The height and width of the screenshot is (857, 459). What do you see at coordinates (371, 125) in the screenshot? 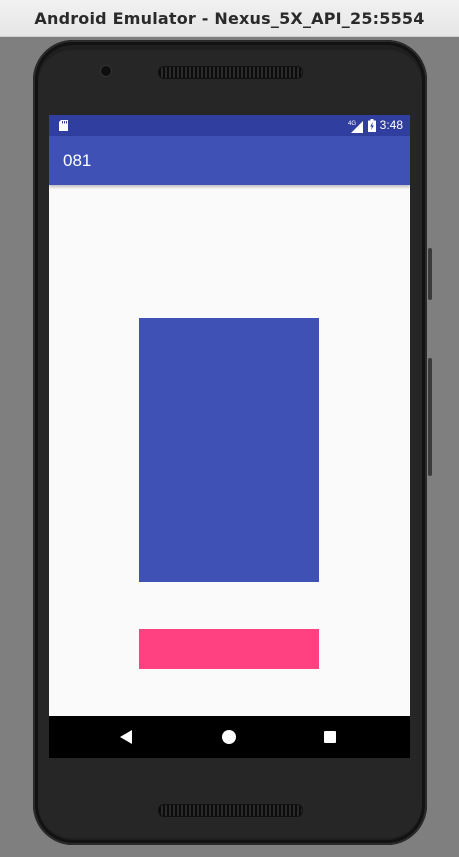
I see `battery-charging-icon` at bounding box center [371, 125].